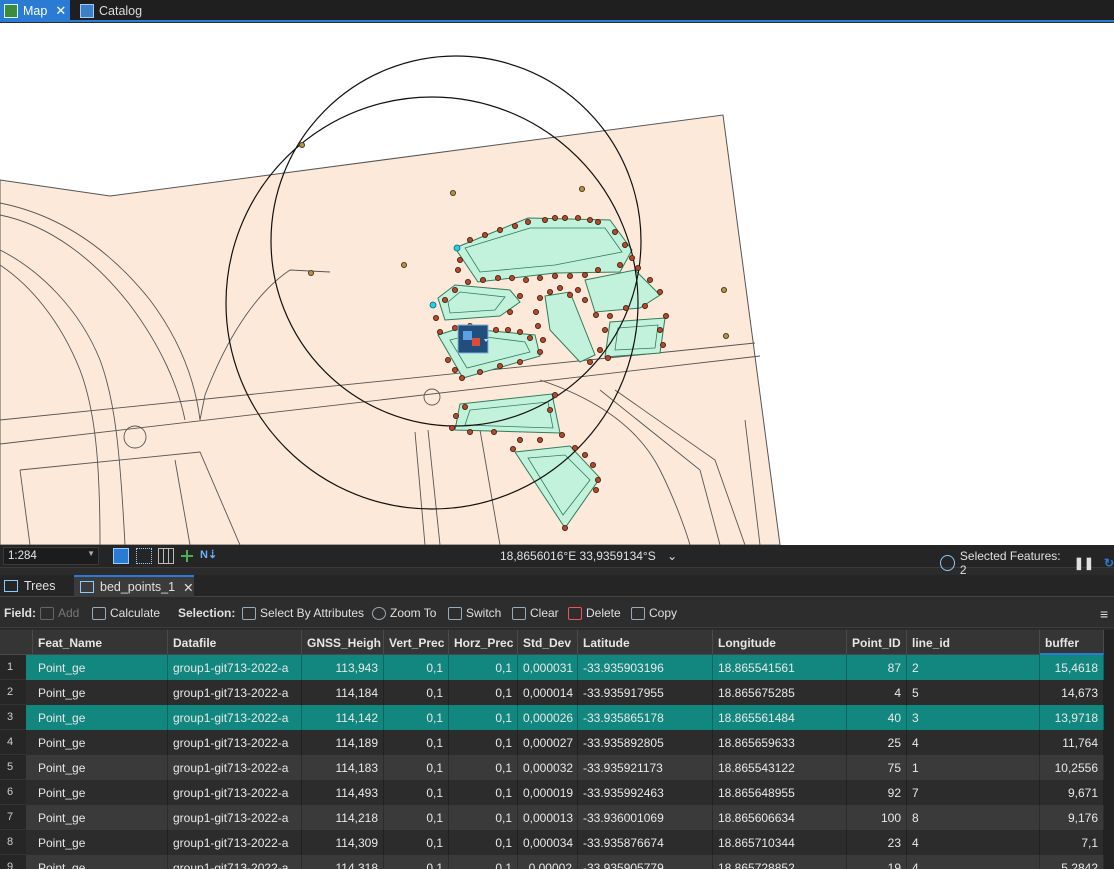 The image size is (1114, 869). What do you see at coordinates (343, 667) in the screenshot?
I see `cell-gnss-heigh: 113,943` at bounding box center [343, 667].